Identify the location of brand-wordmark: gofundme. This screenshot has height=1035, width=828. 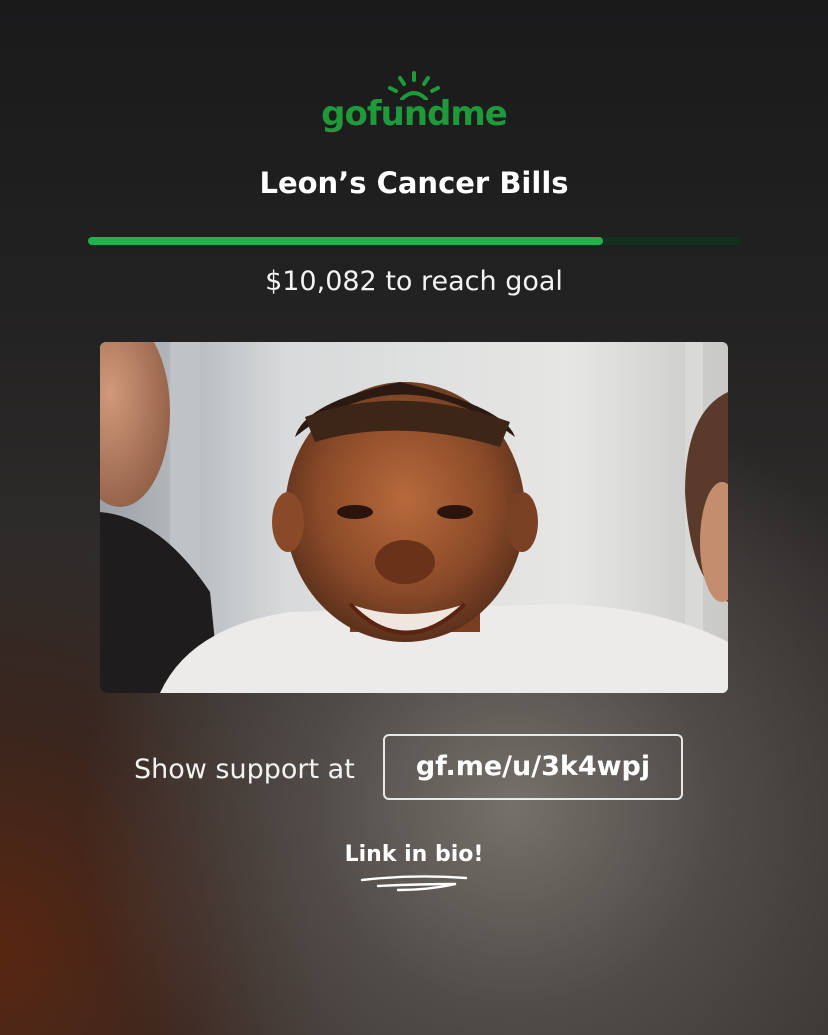
(414, 114).